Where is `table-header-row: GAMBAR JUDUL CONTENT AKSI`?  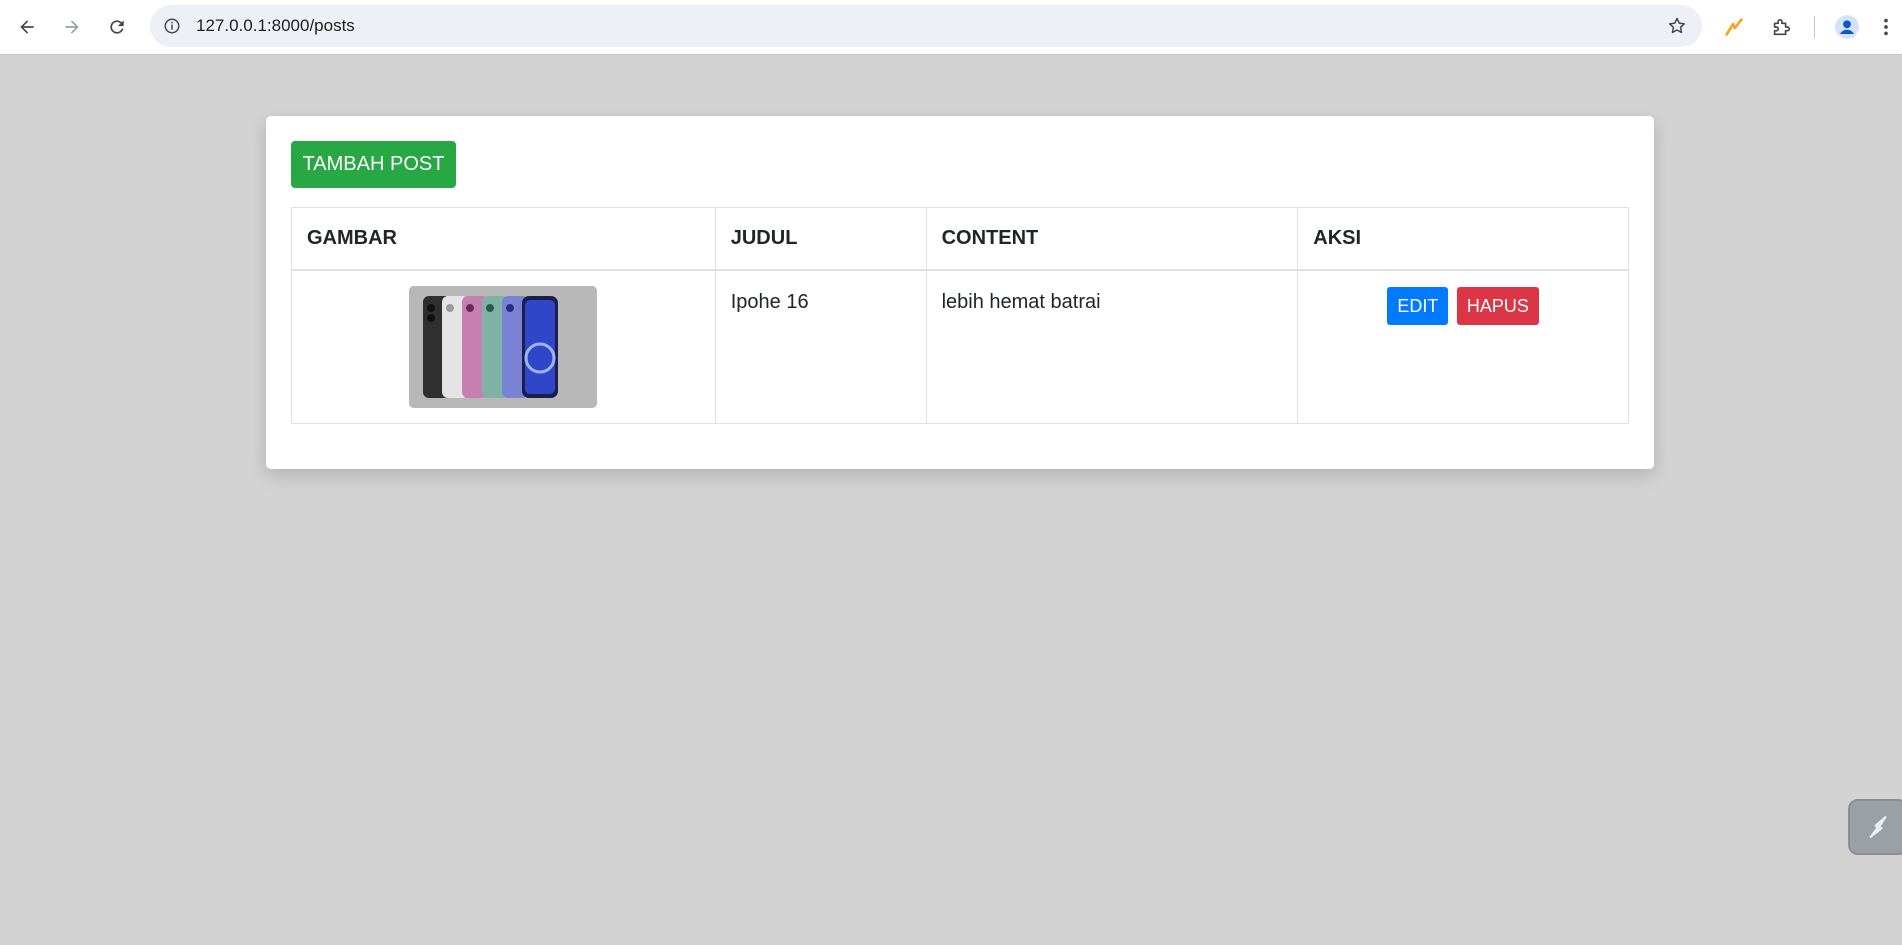 table-header-row: GAMBAR JUDUL CONTENT AKSI is located at coordinates (960, 239).